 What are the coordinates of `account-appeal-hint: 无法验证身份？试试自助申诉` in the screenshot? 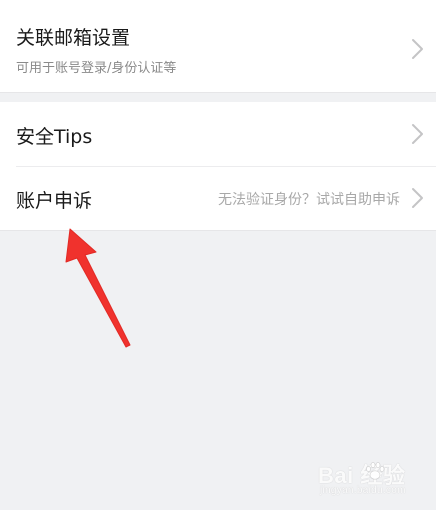 It's located at (309, 200).